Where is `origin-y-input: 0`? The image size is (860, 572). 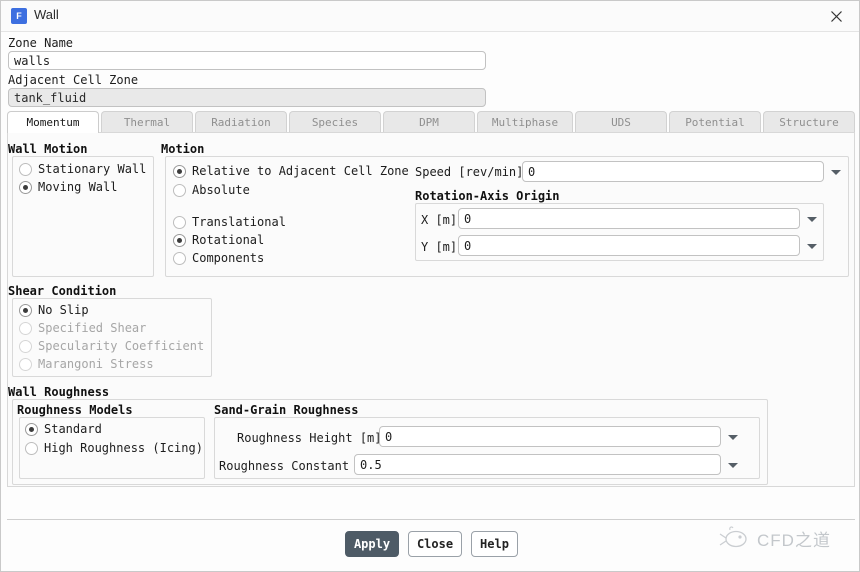
origin-y-input: 0 is located at coordinates (629, 245).